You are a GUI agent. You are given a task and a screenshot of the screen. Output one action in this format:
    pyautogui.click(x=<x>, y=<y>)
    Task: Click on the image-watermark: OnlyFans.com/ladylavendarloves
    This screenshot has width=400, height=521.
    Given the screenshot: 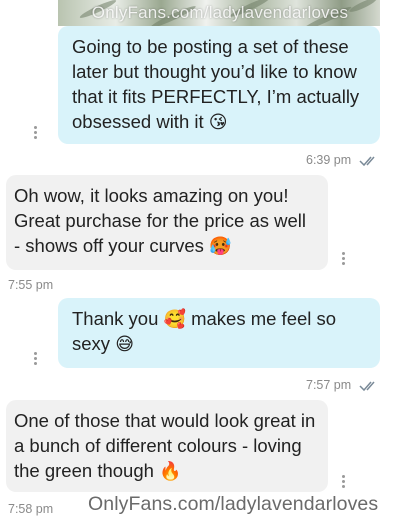 What is the action you would take?
    pyautogui.click(x=220, y=12)
    